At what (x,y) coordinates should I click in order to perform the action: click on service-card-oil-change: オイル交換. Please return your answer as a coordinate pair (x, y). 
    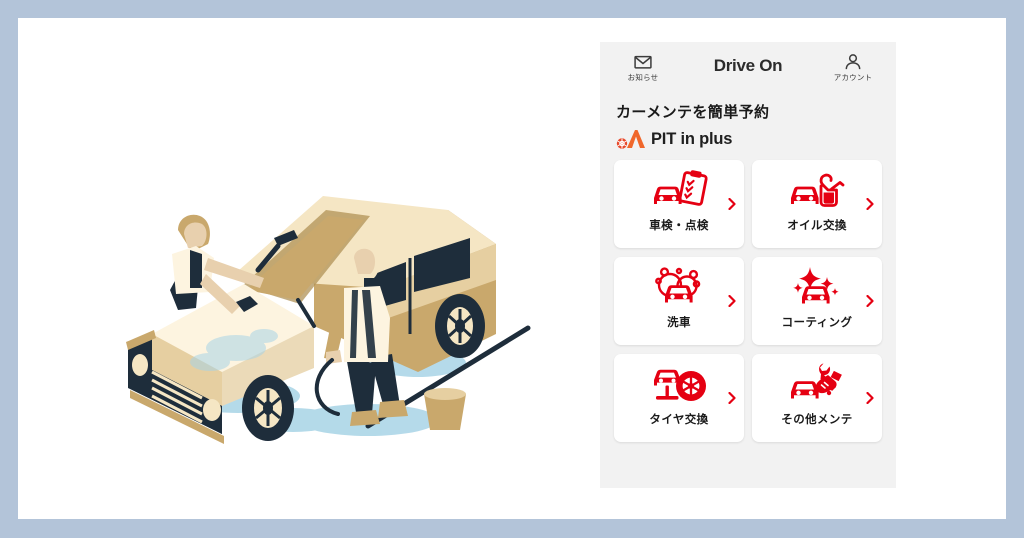
    Looking at the image, I should click on (817, 204).